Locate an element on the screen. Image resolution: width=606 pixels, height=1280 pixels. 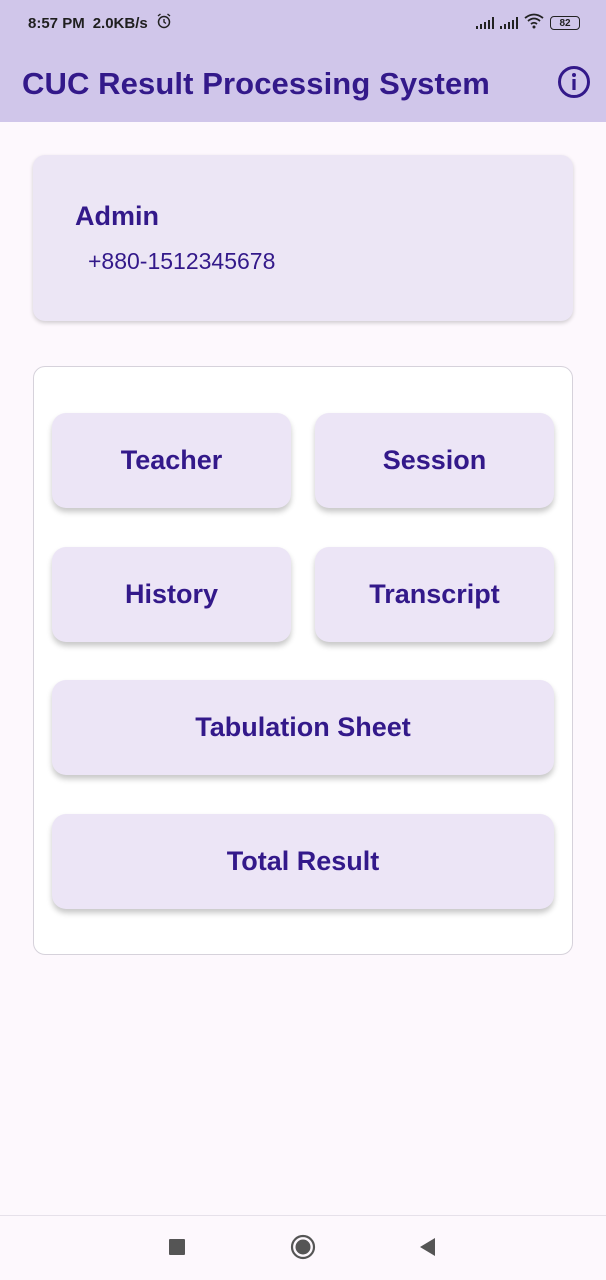
session-button-label: Session is located at coordinates (434, 460).